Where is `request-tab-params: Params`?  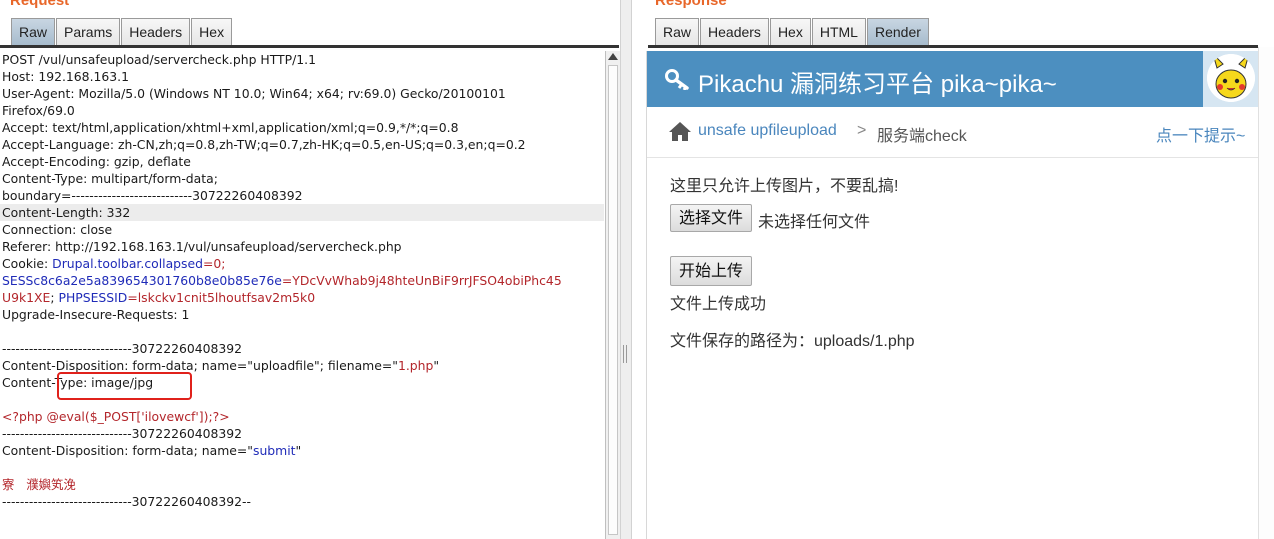
request-tab-params: Params is located at coordinates (88, 31).